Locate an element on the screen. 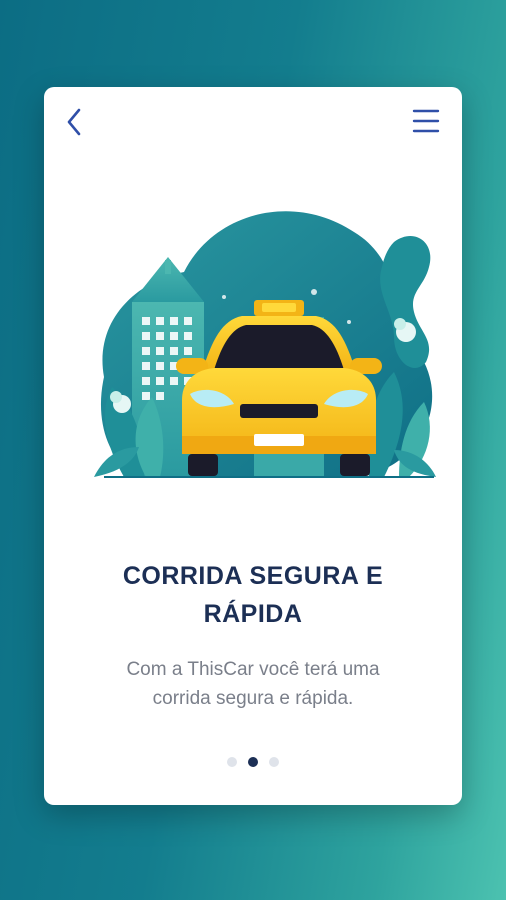  hamburger-menu-icon is located at coordinates (426, 121).